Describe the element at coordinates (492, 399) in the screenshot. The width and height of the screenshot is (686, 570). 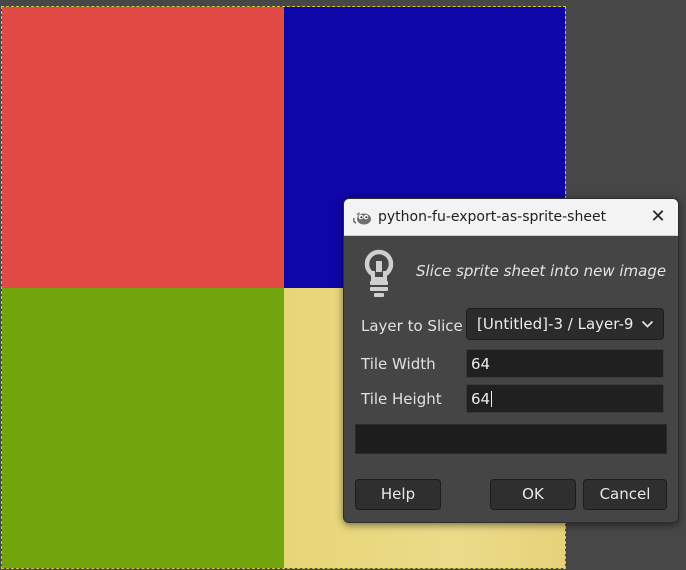
I see `text-caret` at that location.